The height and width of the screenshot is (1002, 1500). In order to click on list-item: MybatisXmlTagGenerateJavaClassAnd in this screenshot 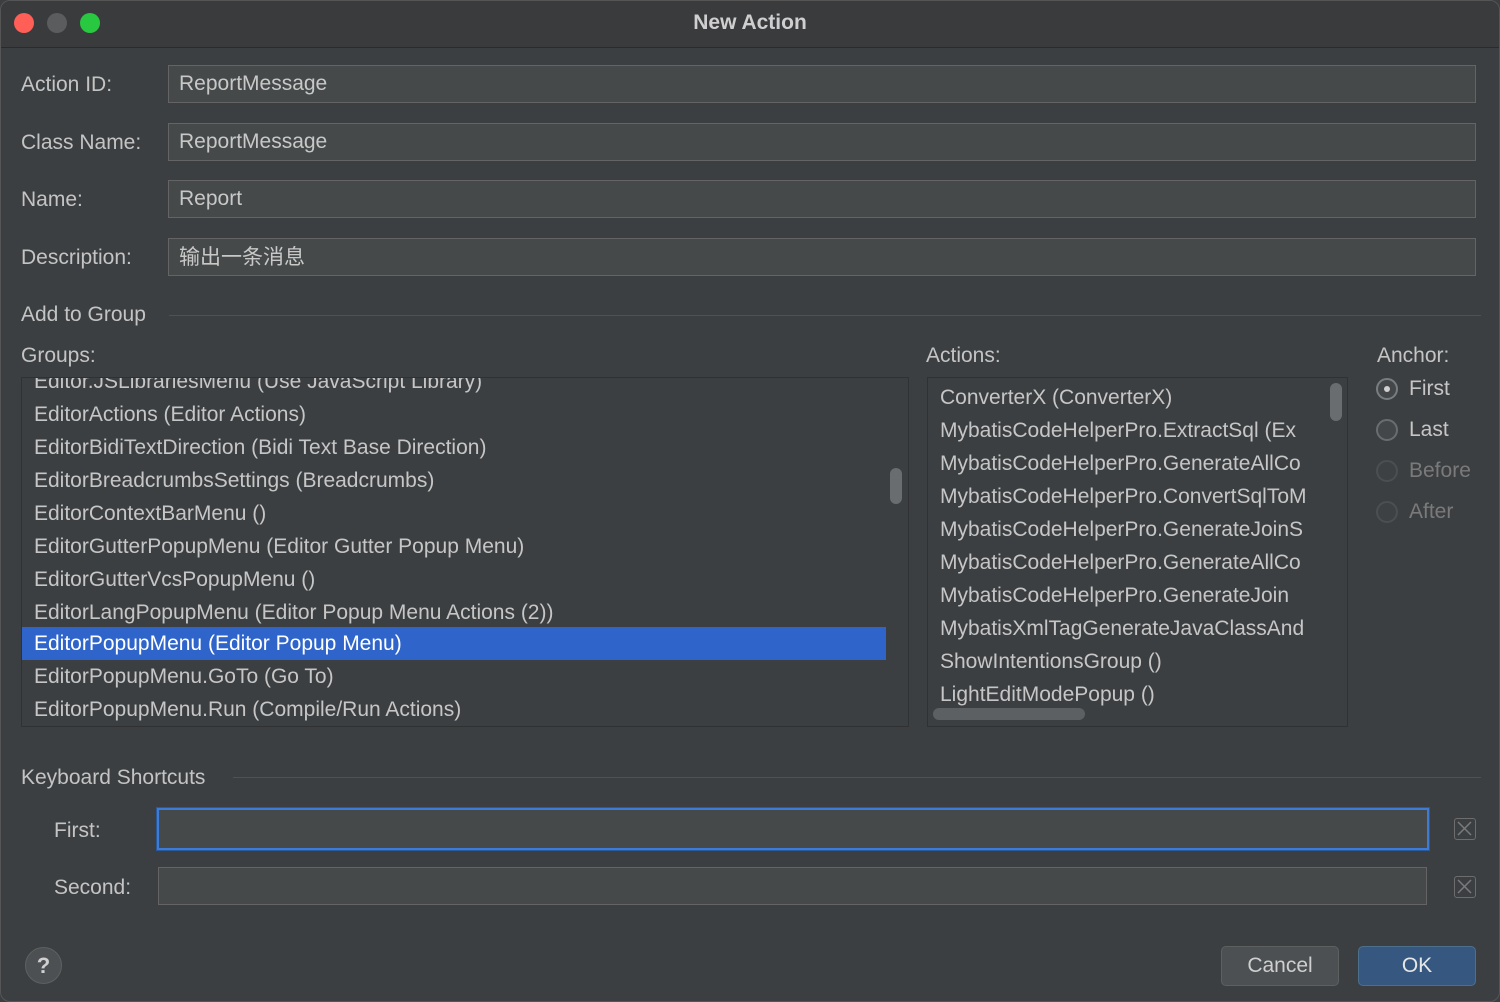, I will do `click(1126, 628)`.